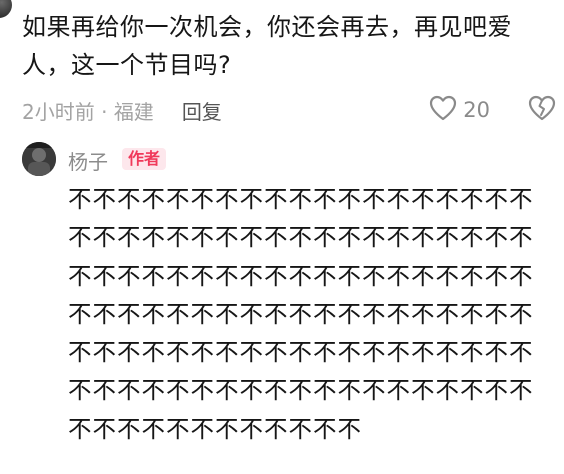 The image size is (564, 474). Describe the element at coordinates (459, 110) in the screenshot. I see `like-button: 20` at that location.